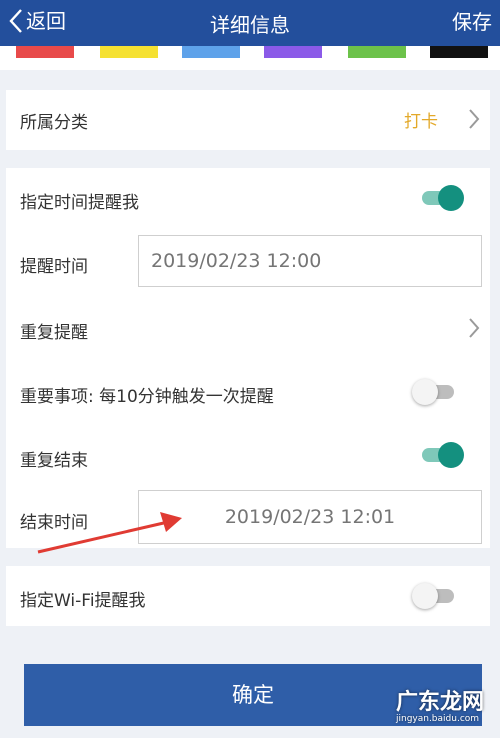 This screenshot has width=500, height=738. Describe the element at coordinates (434, 596) in the screenshot. I see `wifi-toggle` at that location.